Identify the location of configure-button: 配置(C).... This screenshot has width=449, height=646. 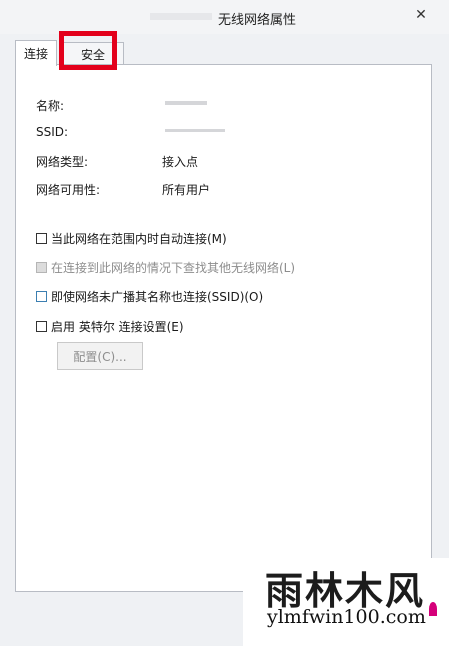
(100, 356).